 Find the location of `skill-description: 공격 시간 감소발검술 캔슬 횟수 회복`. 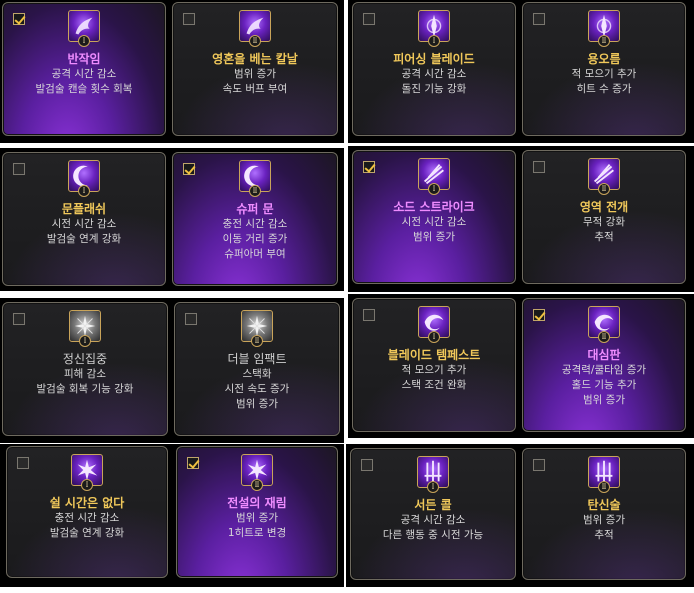

skill-description: 공격 시간 감소발검술 캔슬 횟수 회복 is located at coordinates (84, 82).